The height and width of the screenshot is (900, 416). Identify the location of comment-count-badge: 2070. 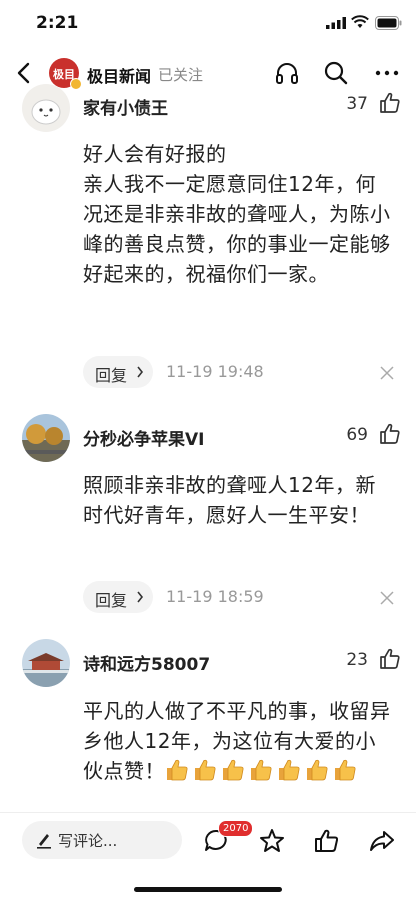
(236, 828).